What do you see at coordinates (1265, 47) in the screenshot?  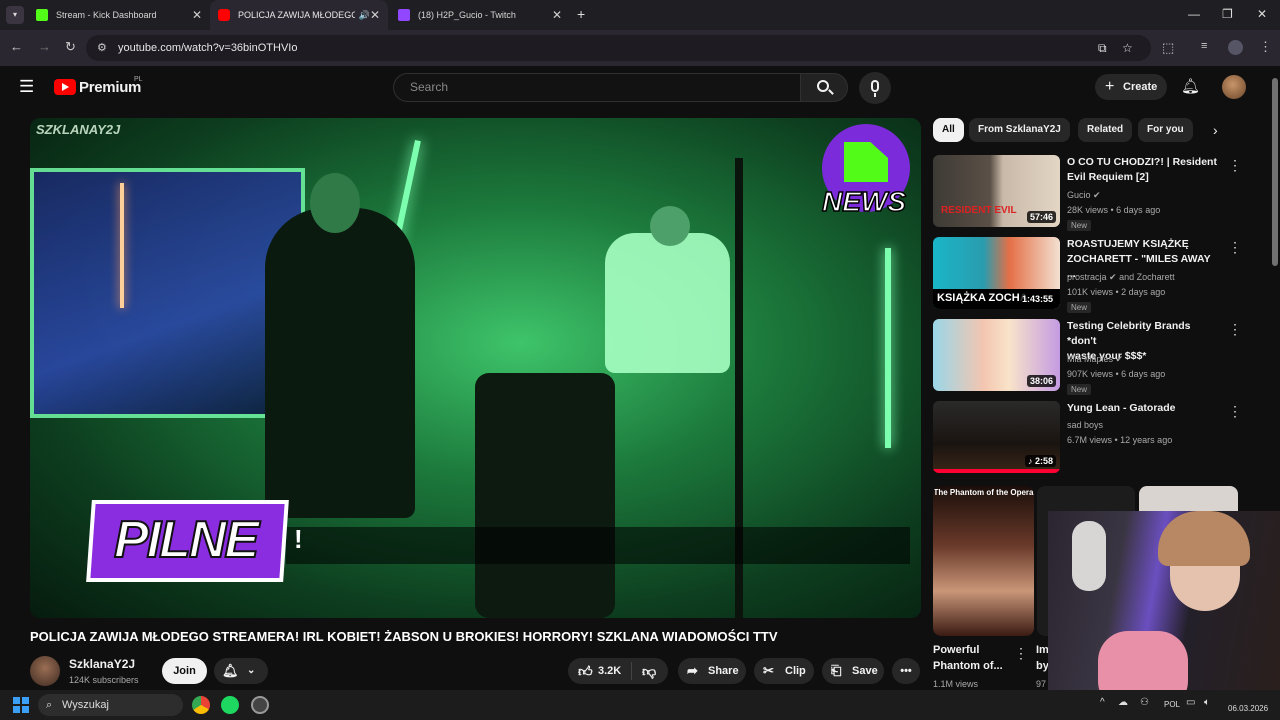 I see `browser-menu-icon: ⋮` at bounding box center [1265, 47].